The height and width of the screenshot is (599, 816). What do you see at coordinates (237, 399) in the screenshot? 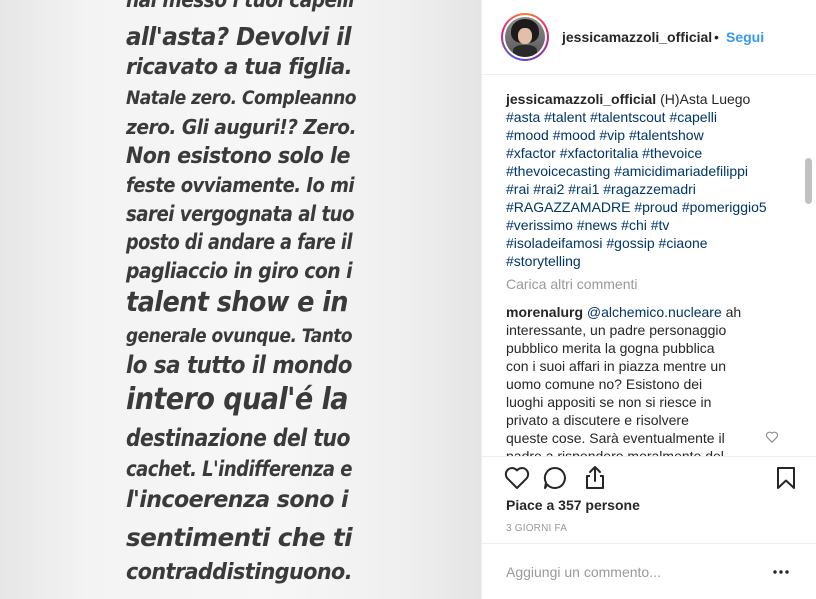
I see `image-text-line: intero qual'é la` at bounding box center [237, 399].